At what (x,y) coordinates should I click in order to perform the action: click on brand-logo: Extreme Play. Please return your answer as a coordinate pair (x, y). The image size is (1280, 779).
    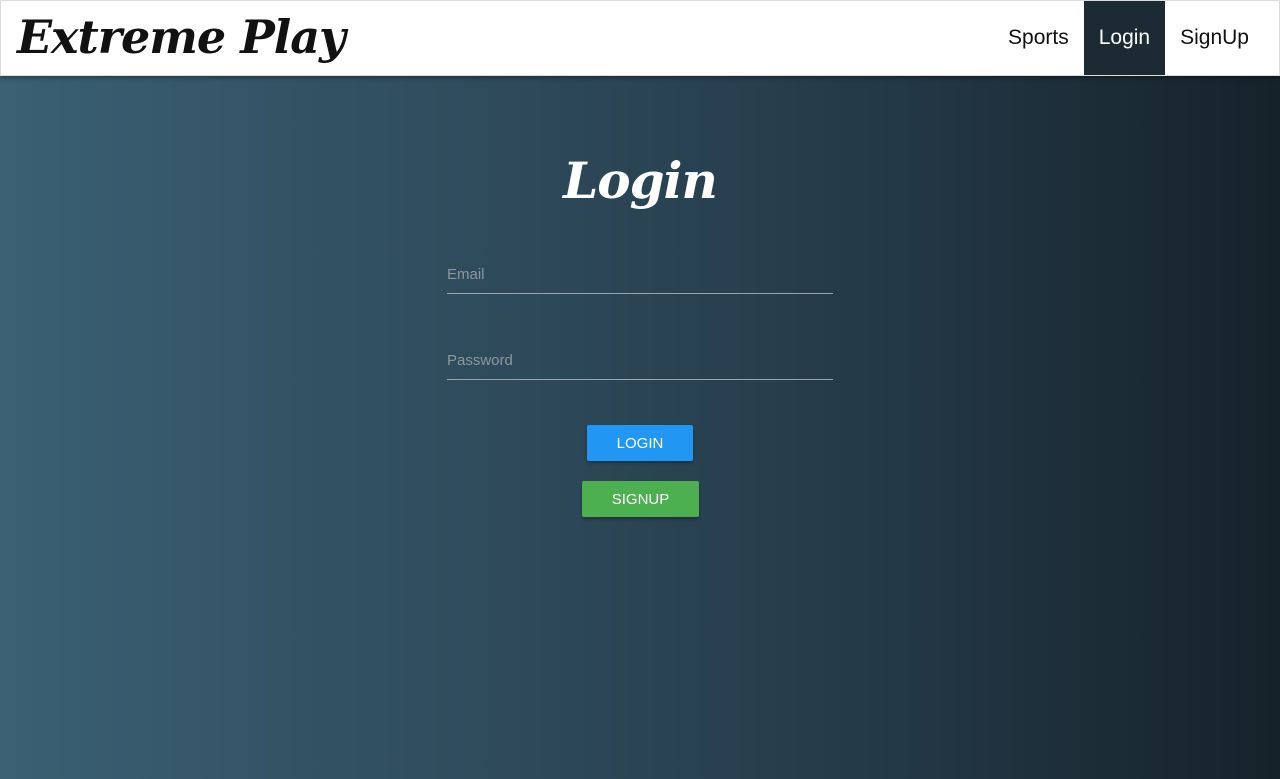
    Looking at the image, I should click on (181, 37).